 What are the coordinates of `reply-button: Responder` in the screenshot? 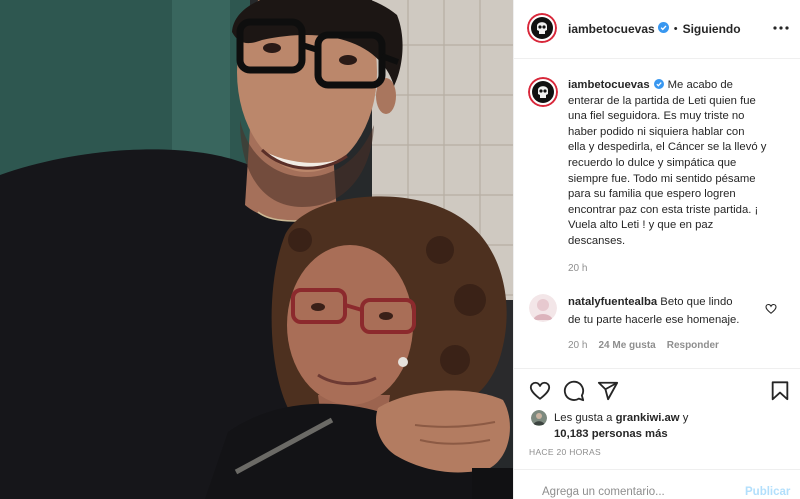 It's located at (693, 345).